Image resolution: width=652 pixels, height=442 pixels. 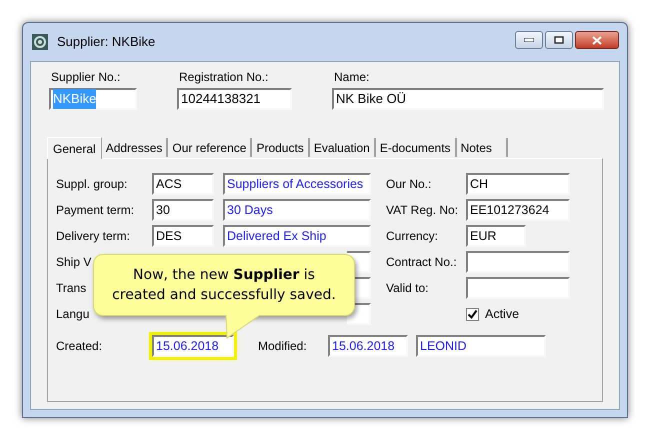 I want to click on code-field: 30, so click(x=183, y=210).